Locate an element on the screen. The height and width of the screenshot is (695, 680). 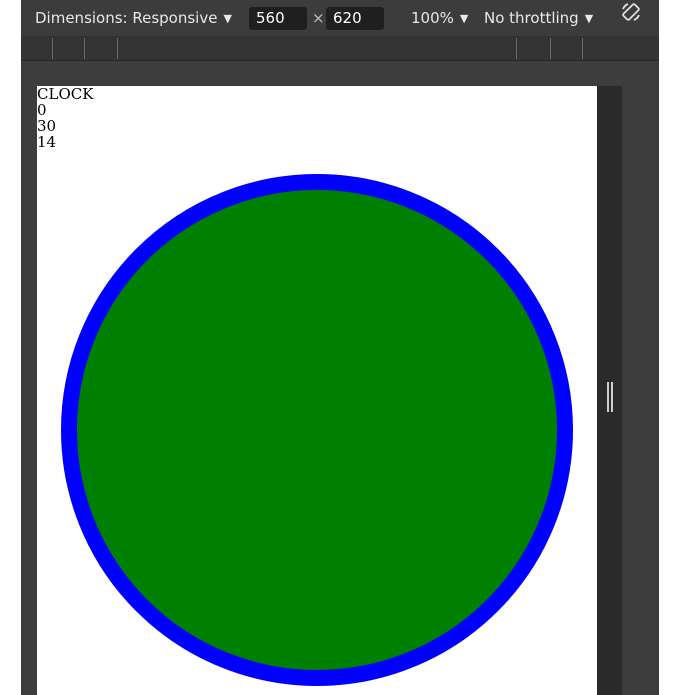
zoom-dropdown: 100% ▼ is located at coordinates (439, 18).